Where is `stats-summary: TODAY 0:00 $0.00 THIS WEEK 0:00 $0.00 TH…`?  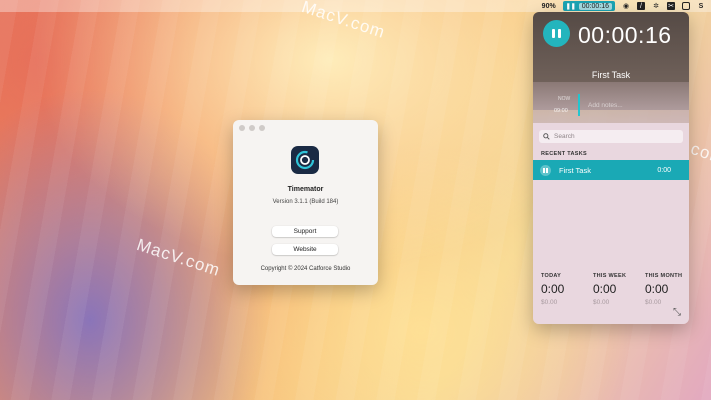
stats-summary: TODAY 0:00 $0.00 THIS WEEK 0:00 $0.00 TH… is located at coordinates (611, 289).